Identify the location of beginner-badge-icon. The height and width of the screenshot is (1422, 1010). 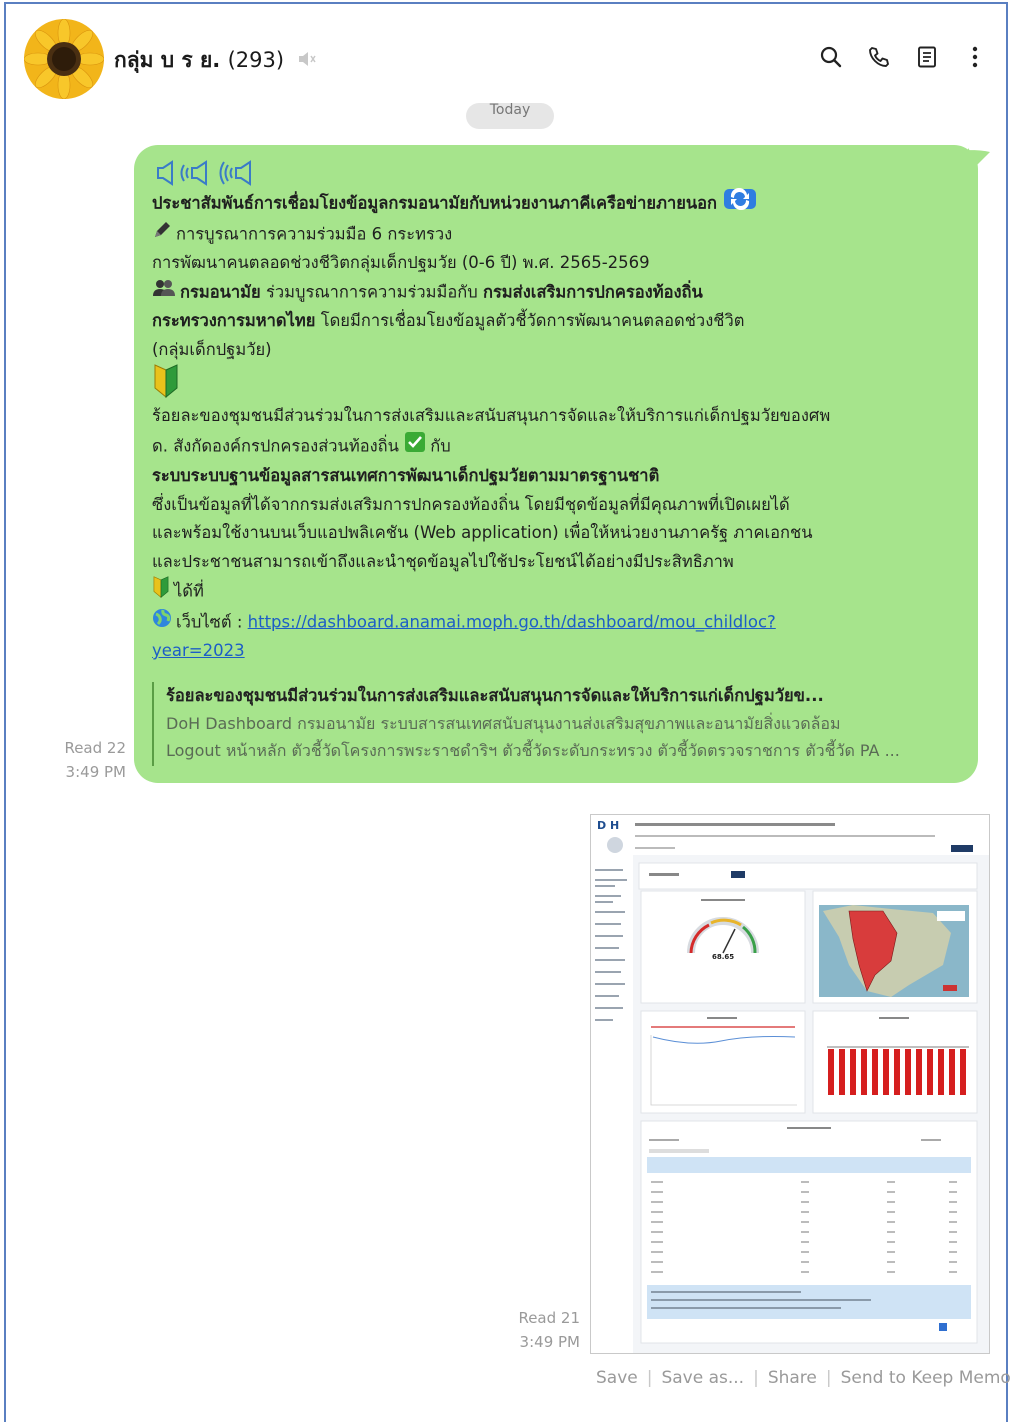
(166, 383).